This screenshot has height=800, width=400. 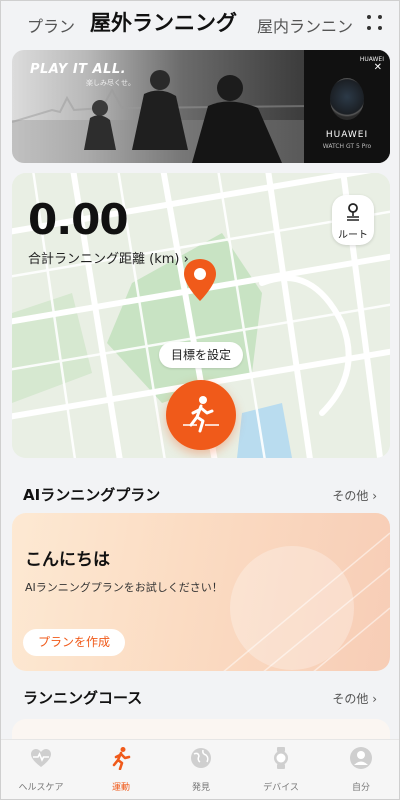 I want to click on route-button: ルート, so click(x=353, y=220).